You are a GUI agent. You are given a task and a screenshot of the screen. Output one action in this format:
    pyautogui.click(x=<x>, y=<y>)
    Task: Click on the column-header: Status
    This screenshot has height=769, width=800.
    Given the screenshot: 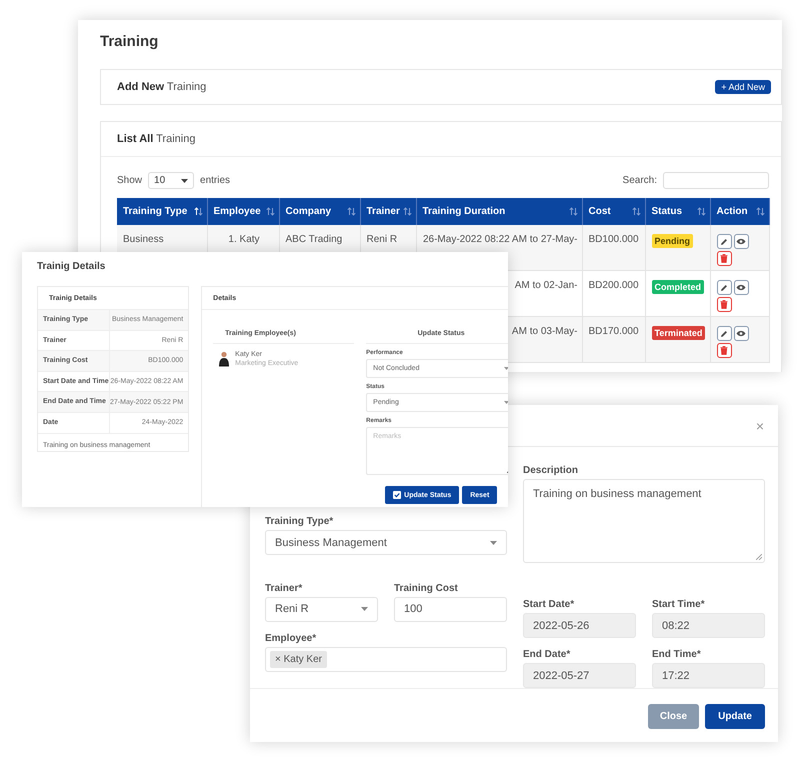 What is the action you would take?
    pyautogui.click(x=677, y=211)
    